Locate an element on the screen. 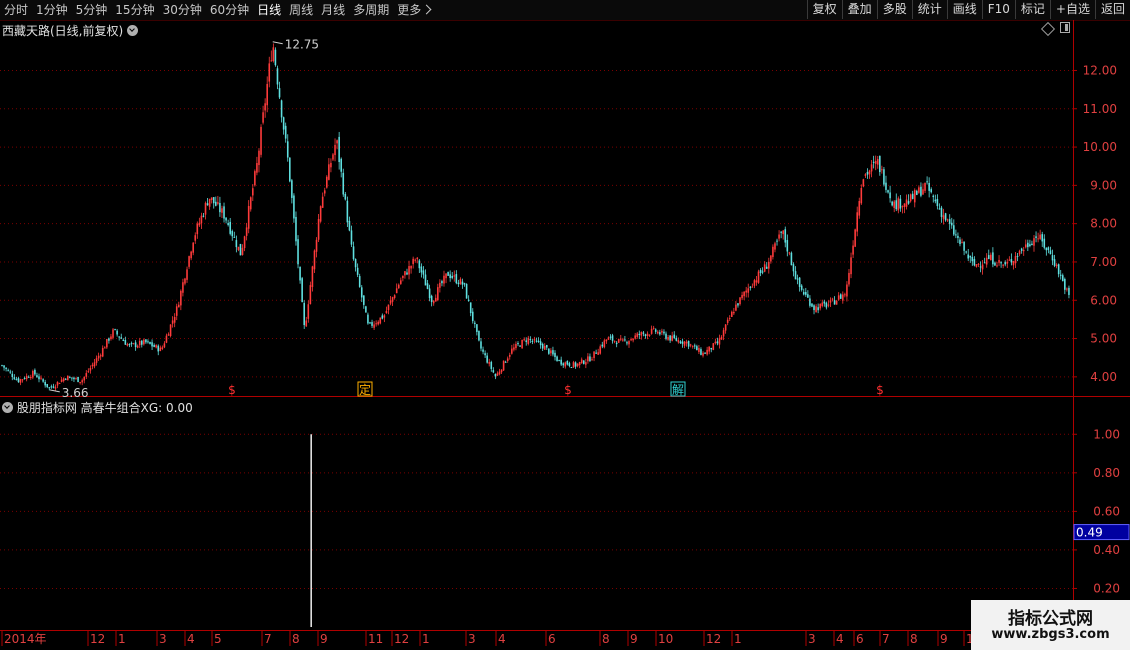  price-axis-label: 9.00 is located at coordinates (1103, 185).